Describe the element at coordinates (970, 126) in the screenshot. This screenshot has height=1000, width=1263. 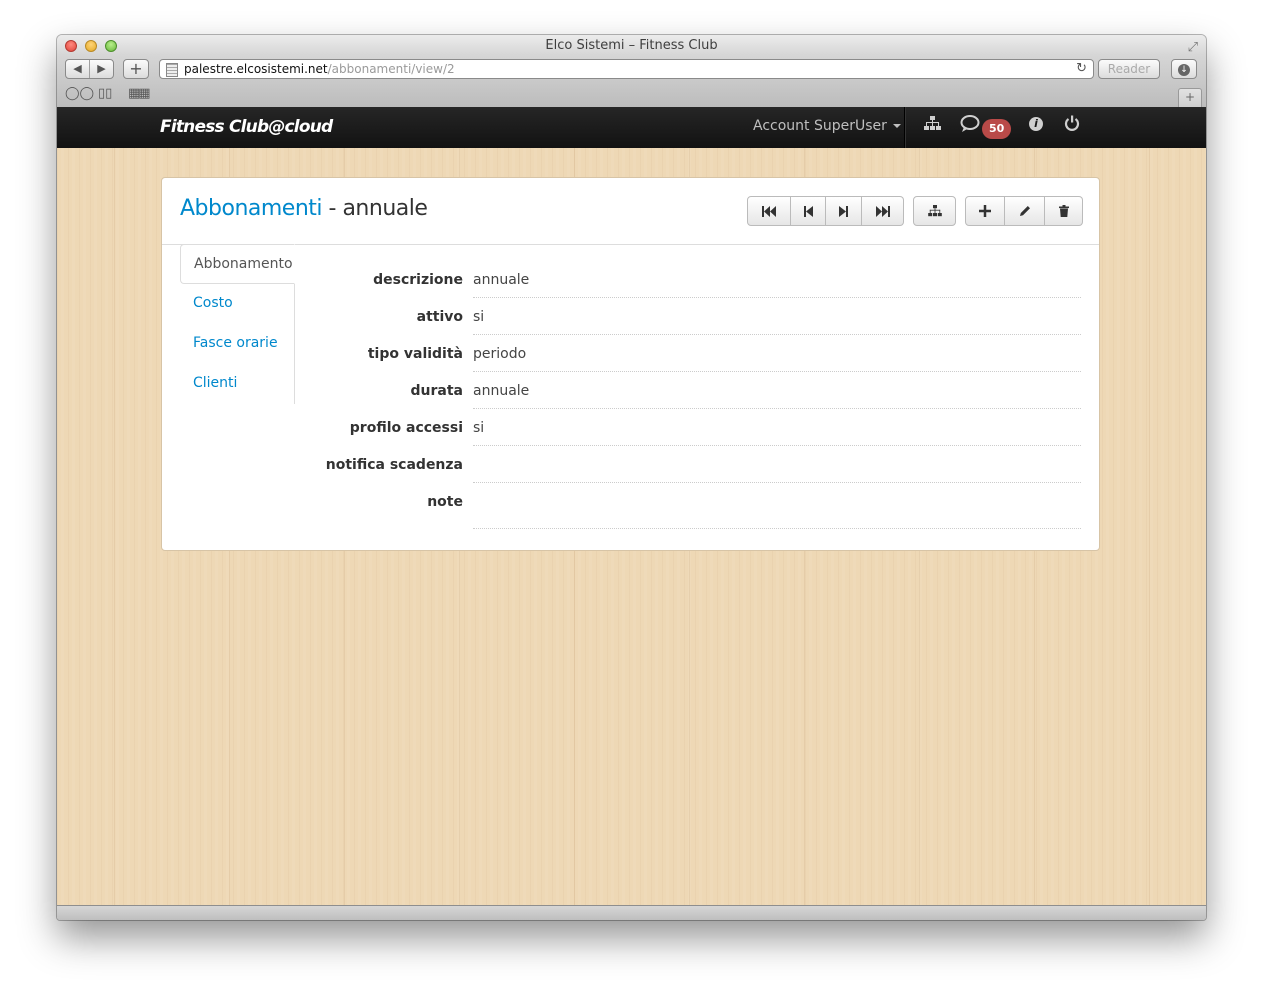
I see `comment-icon` at that location.